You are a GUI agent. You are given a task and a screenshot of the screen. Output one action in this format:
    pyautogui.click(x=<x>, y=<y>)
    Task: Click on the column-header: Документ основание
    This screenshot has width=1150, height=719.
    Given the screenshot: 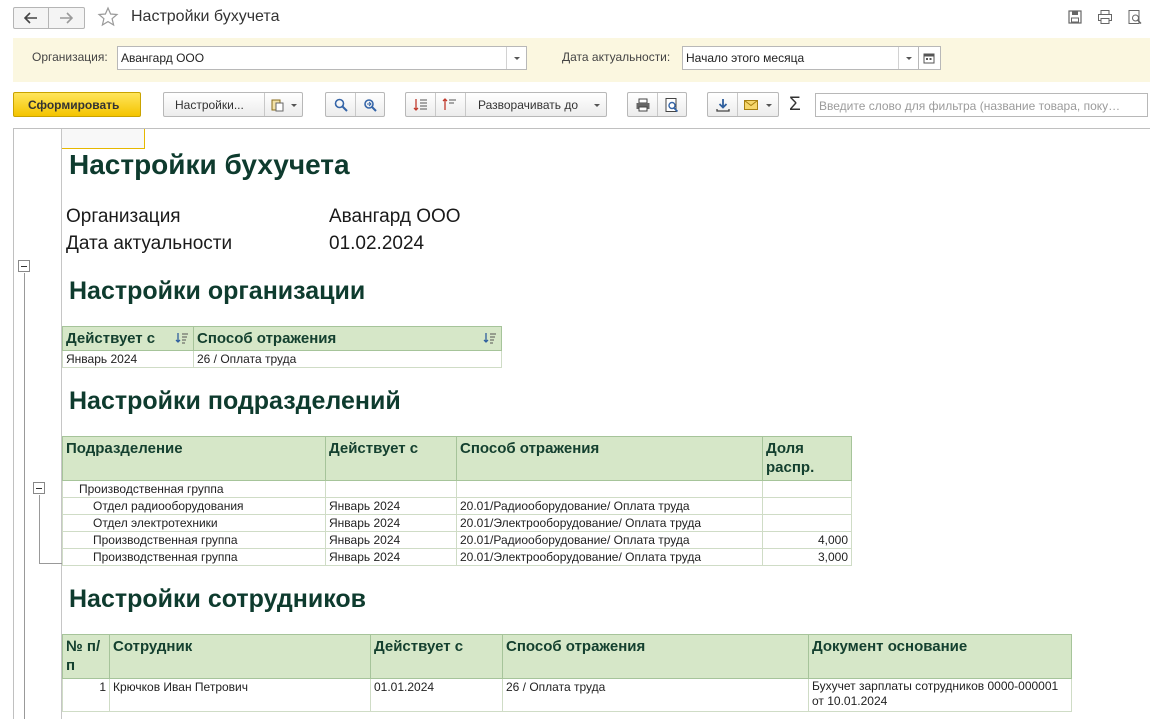 What is the action you would take?
    pyautogui.click(x=940, y=656)
    